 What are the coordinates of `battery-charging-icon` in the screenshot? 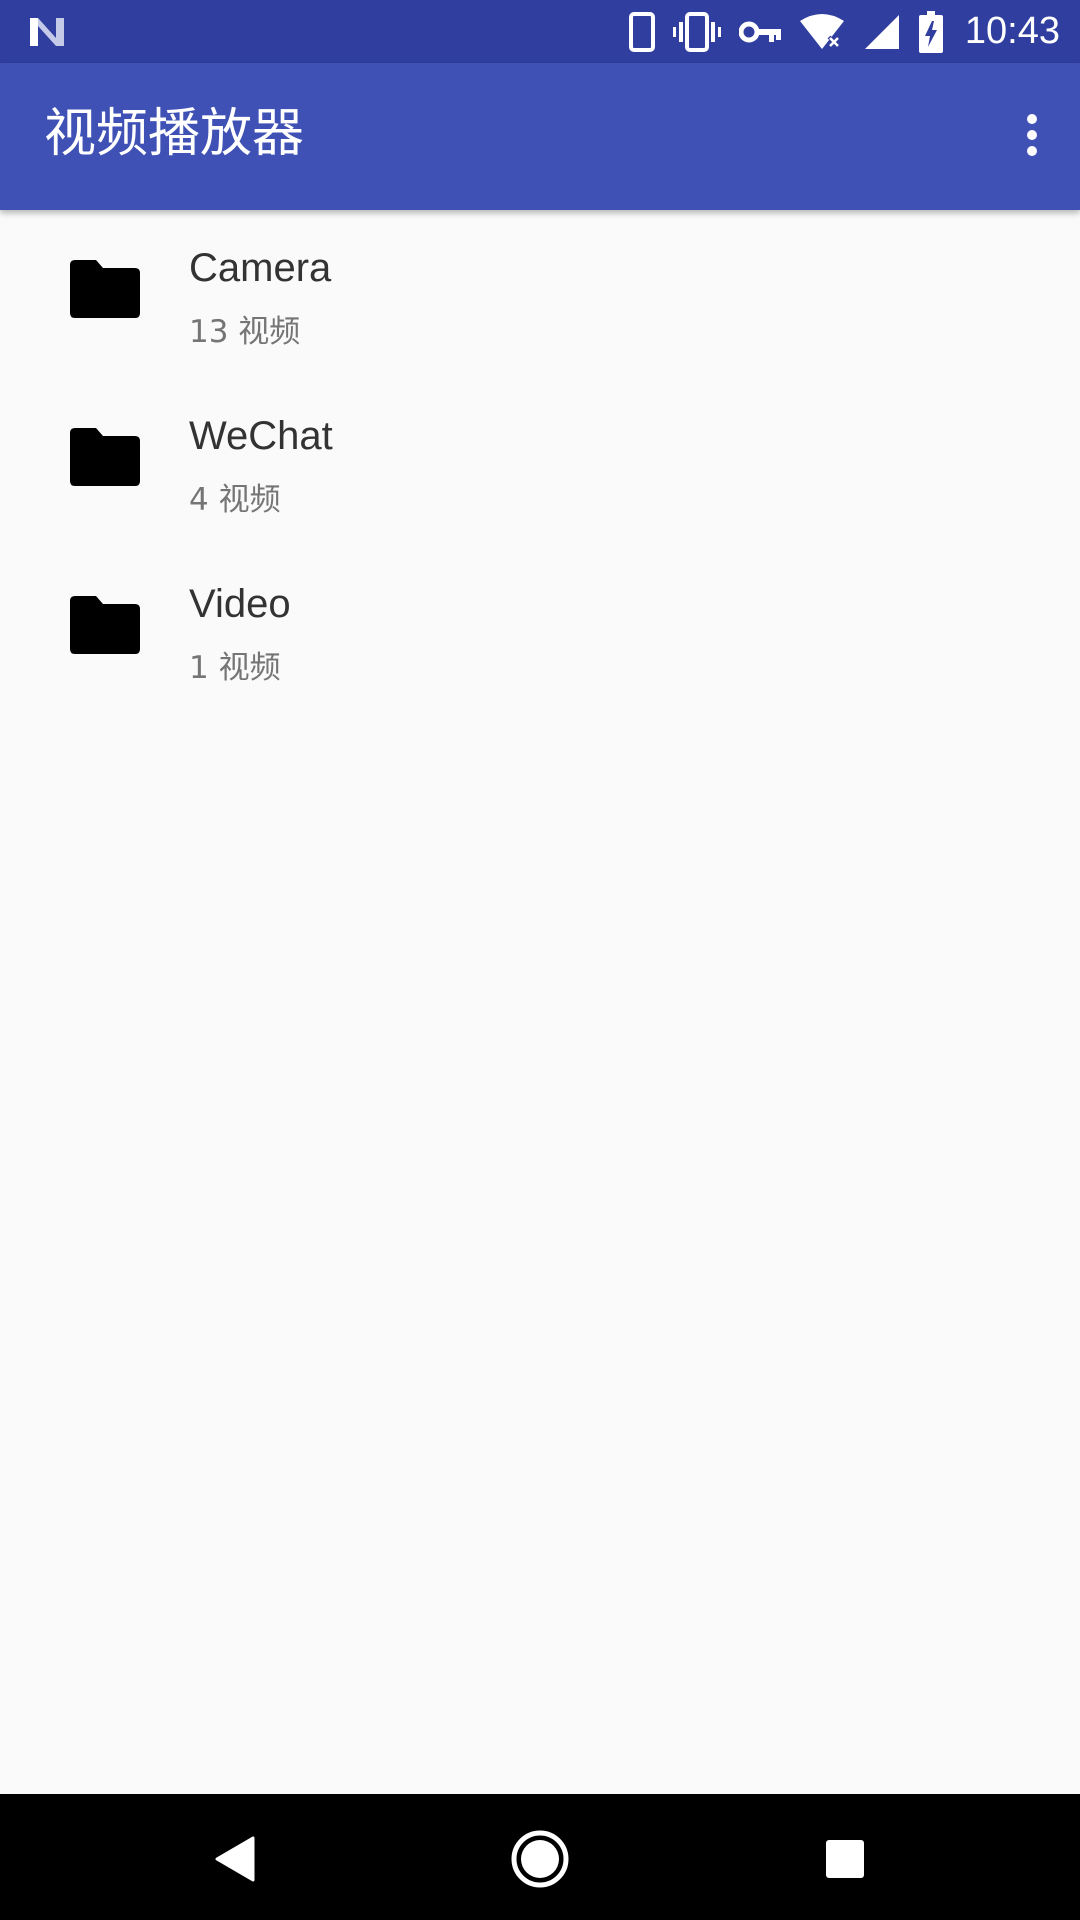 It's located at (930, 31).